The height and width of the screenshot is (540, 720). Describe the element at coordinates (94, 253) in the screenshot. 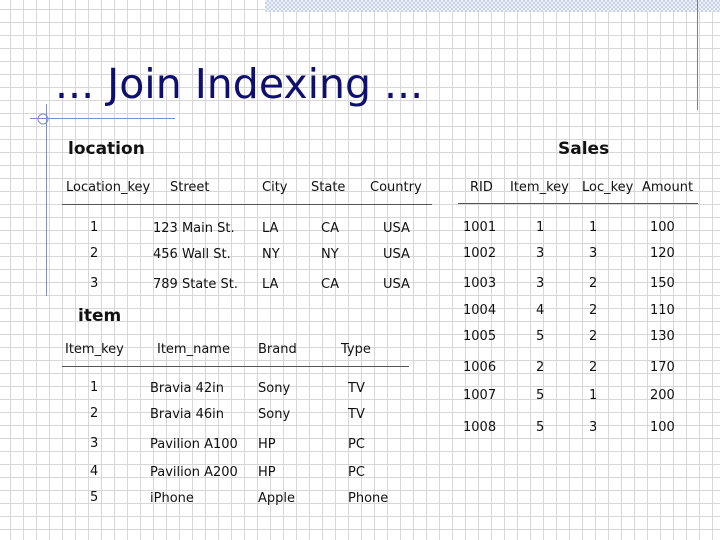

I see `location-key-cell: 2` at that location.